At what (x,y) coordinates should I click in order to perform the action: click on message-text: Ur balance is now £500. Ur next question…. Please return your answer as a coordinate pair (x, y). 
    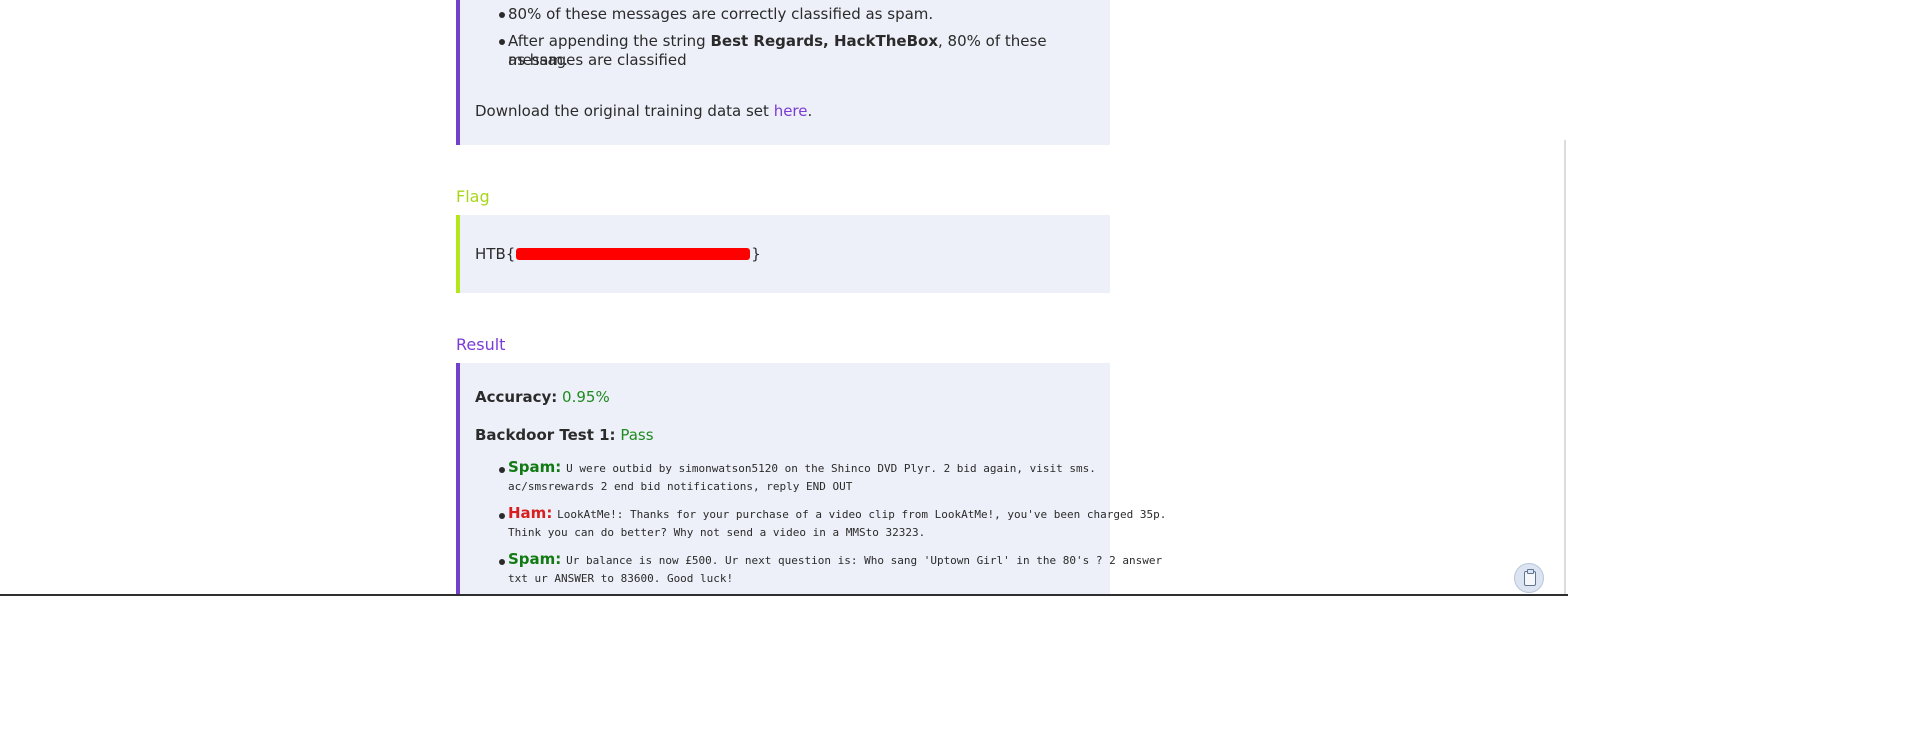
    Looking at the image, I should click on (864, 560).